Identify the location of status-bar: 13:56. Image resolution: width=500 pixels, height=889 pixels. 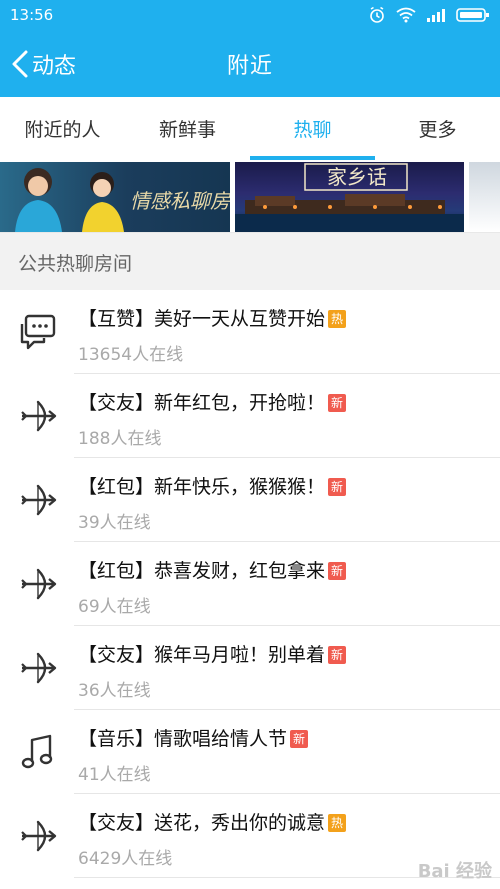
(250, 15).